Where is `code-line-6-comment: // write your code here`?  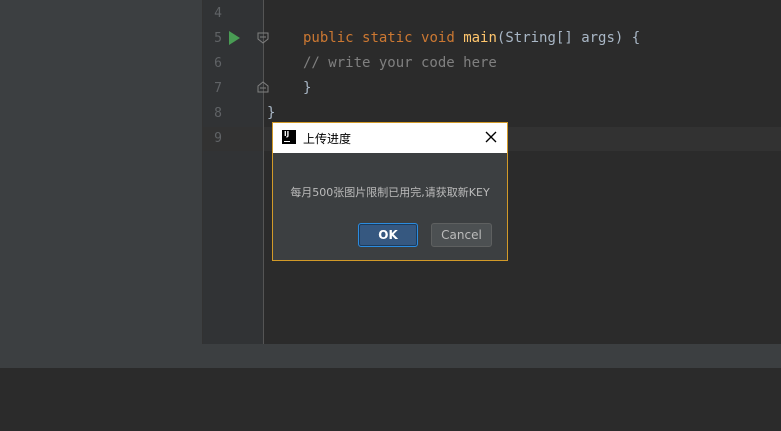
code-line-6-comment: // write your code here is located at coordinates (400, 63).